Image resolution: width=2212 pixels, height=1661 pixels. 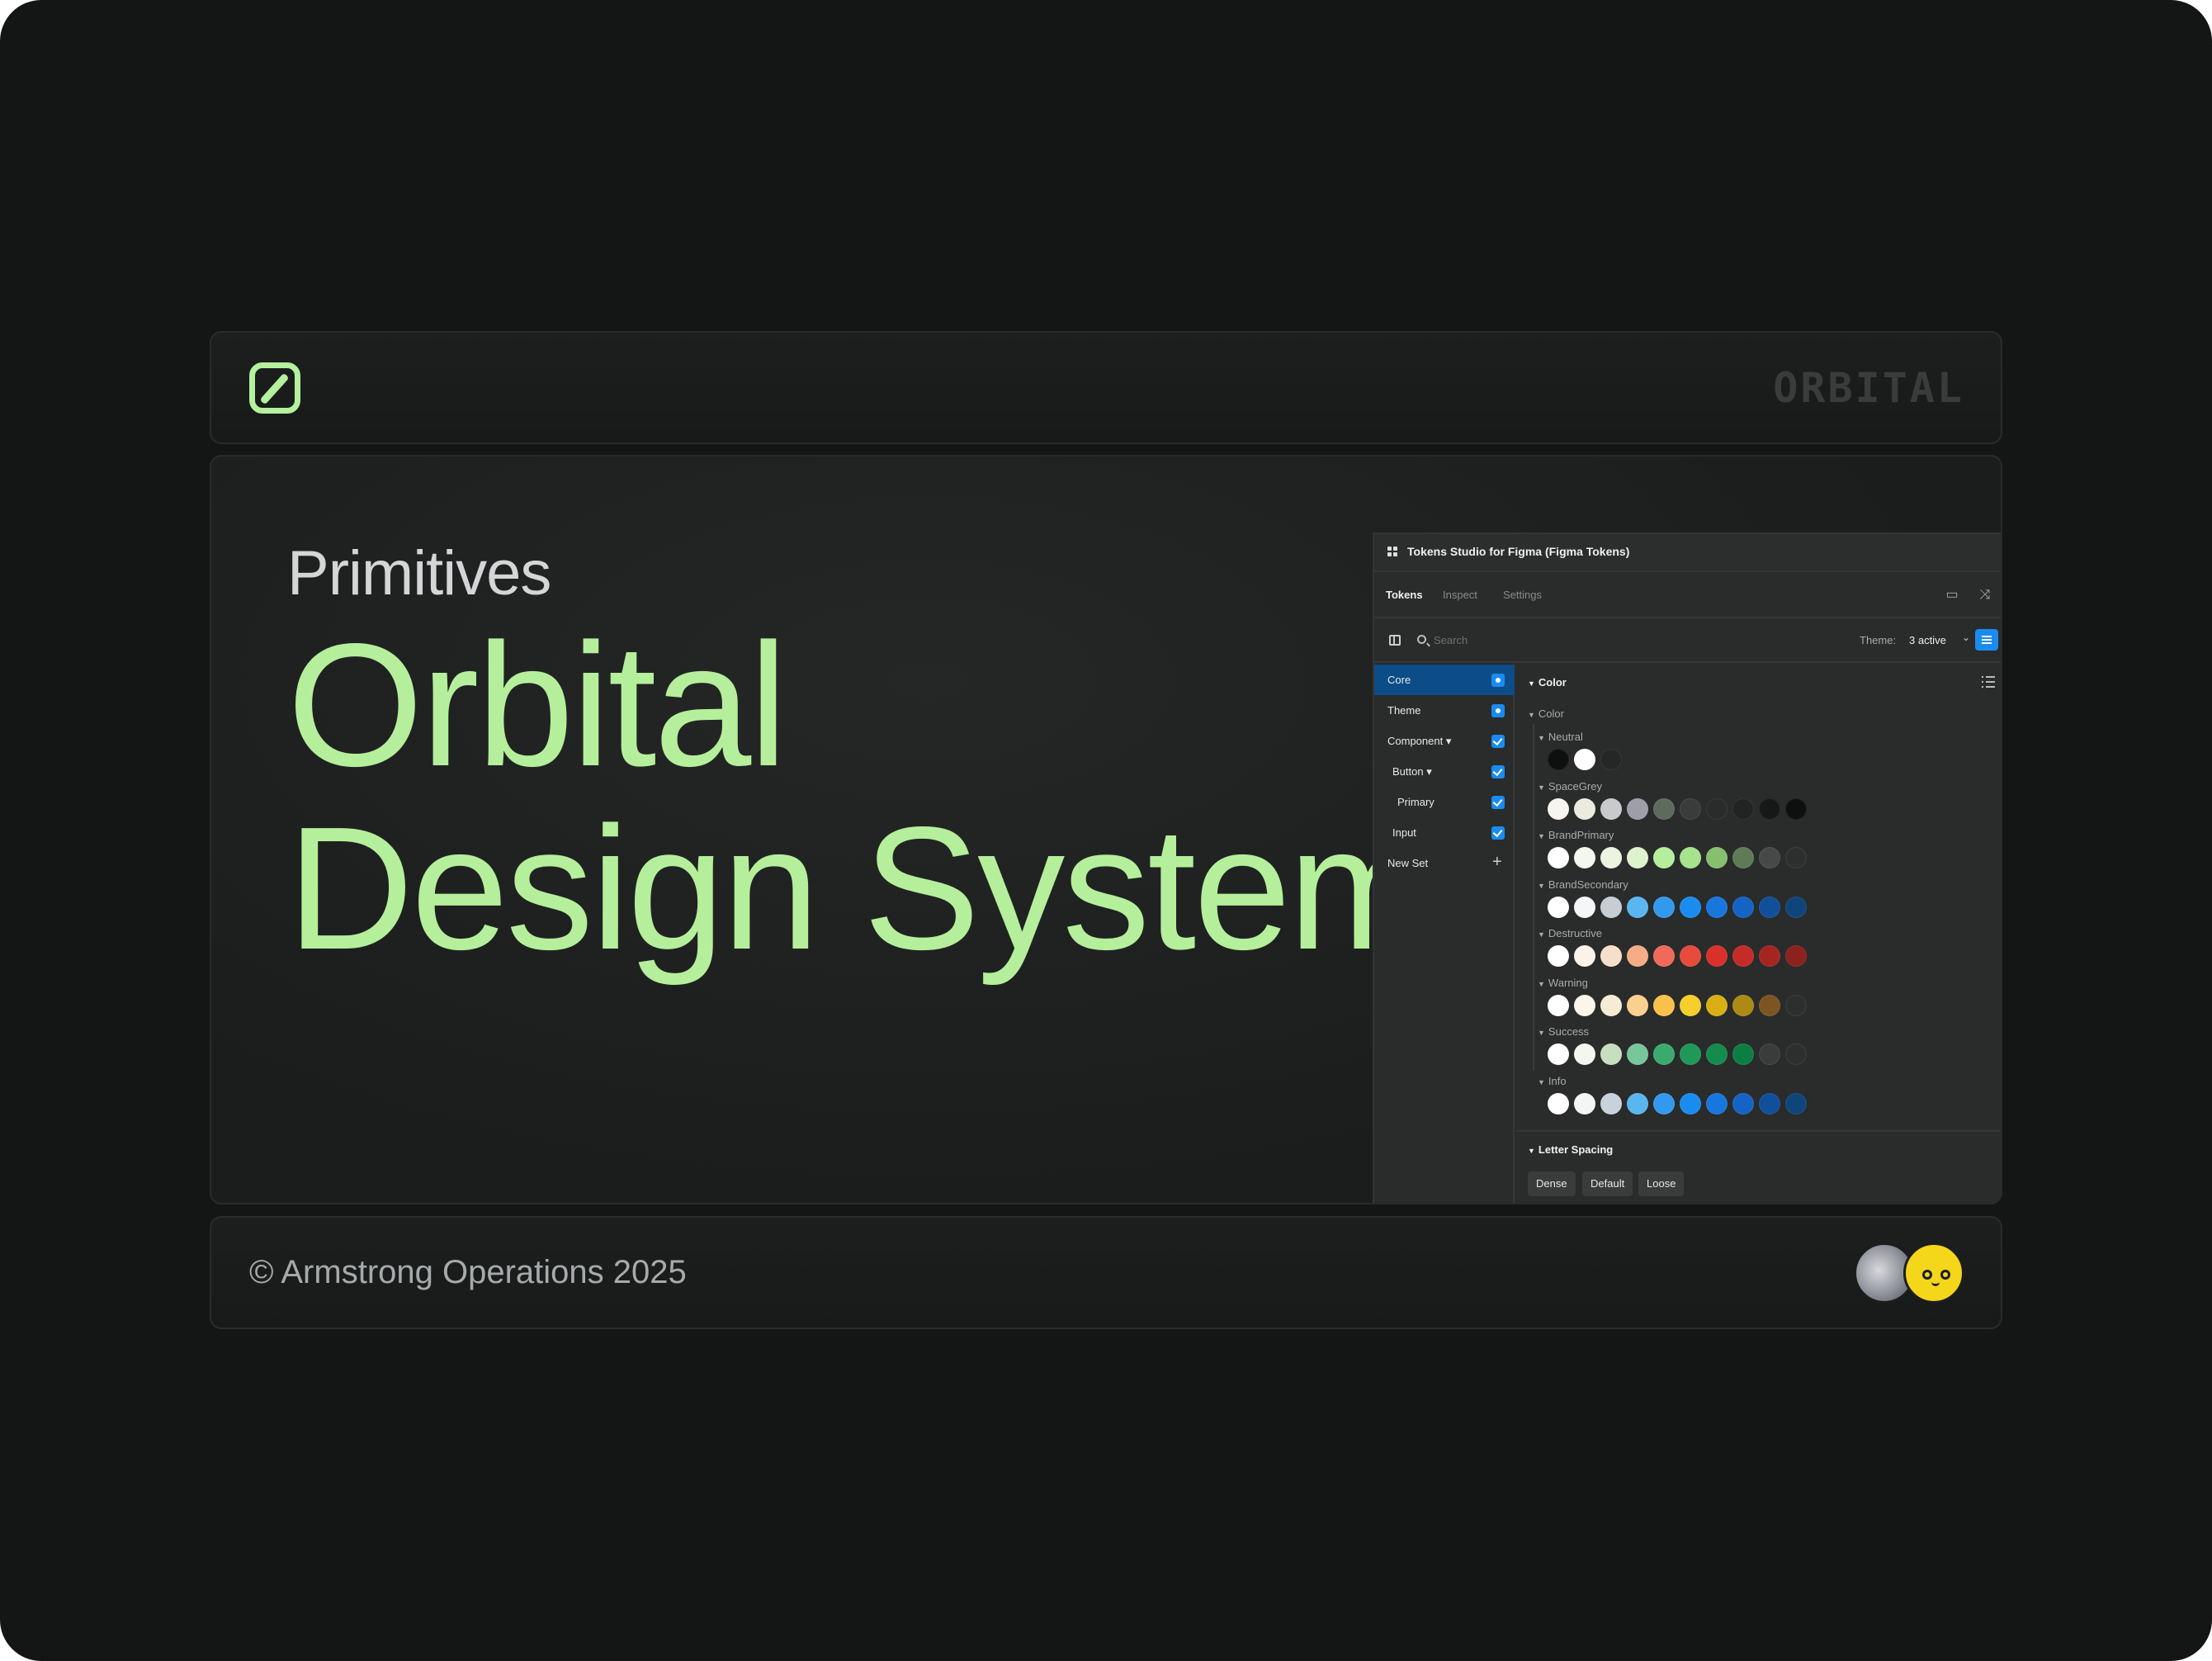 What do you see at coordinates (1547, 682) in the screenshot?
I see `section-header-color: ▼ Color` at bounding box center [1547, 682].